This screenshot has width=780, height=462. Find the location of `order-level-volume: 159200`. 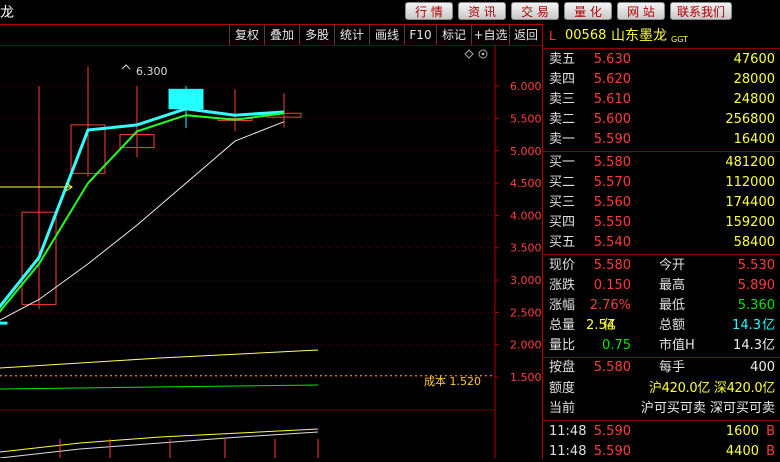

order-level-volume: 159200 is located at coordinates (750, 222).